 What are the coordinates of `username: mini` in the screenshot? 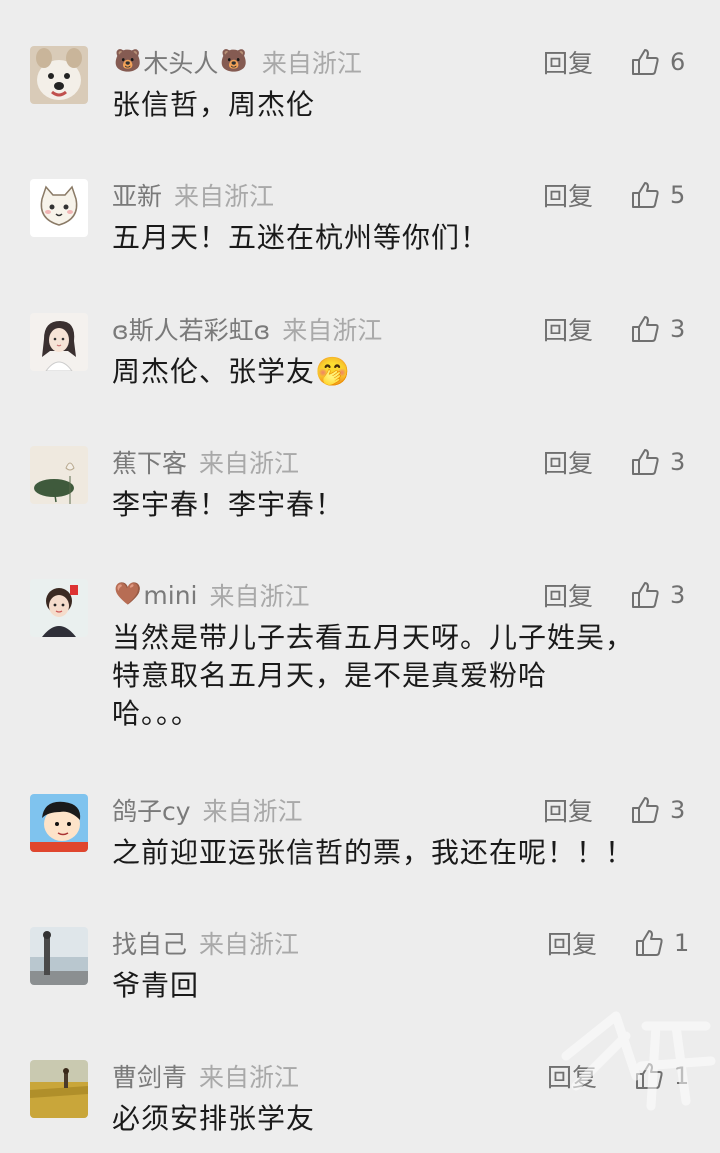 It's located at (170, 595).